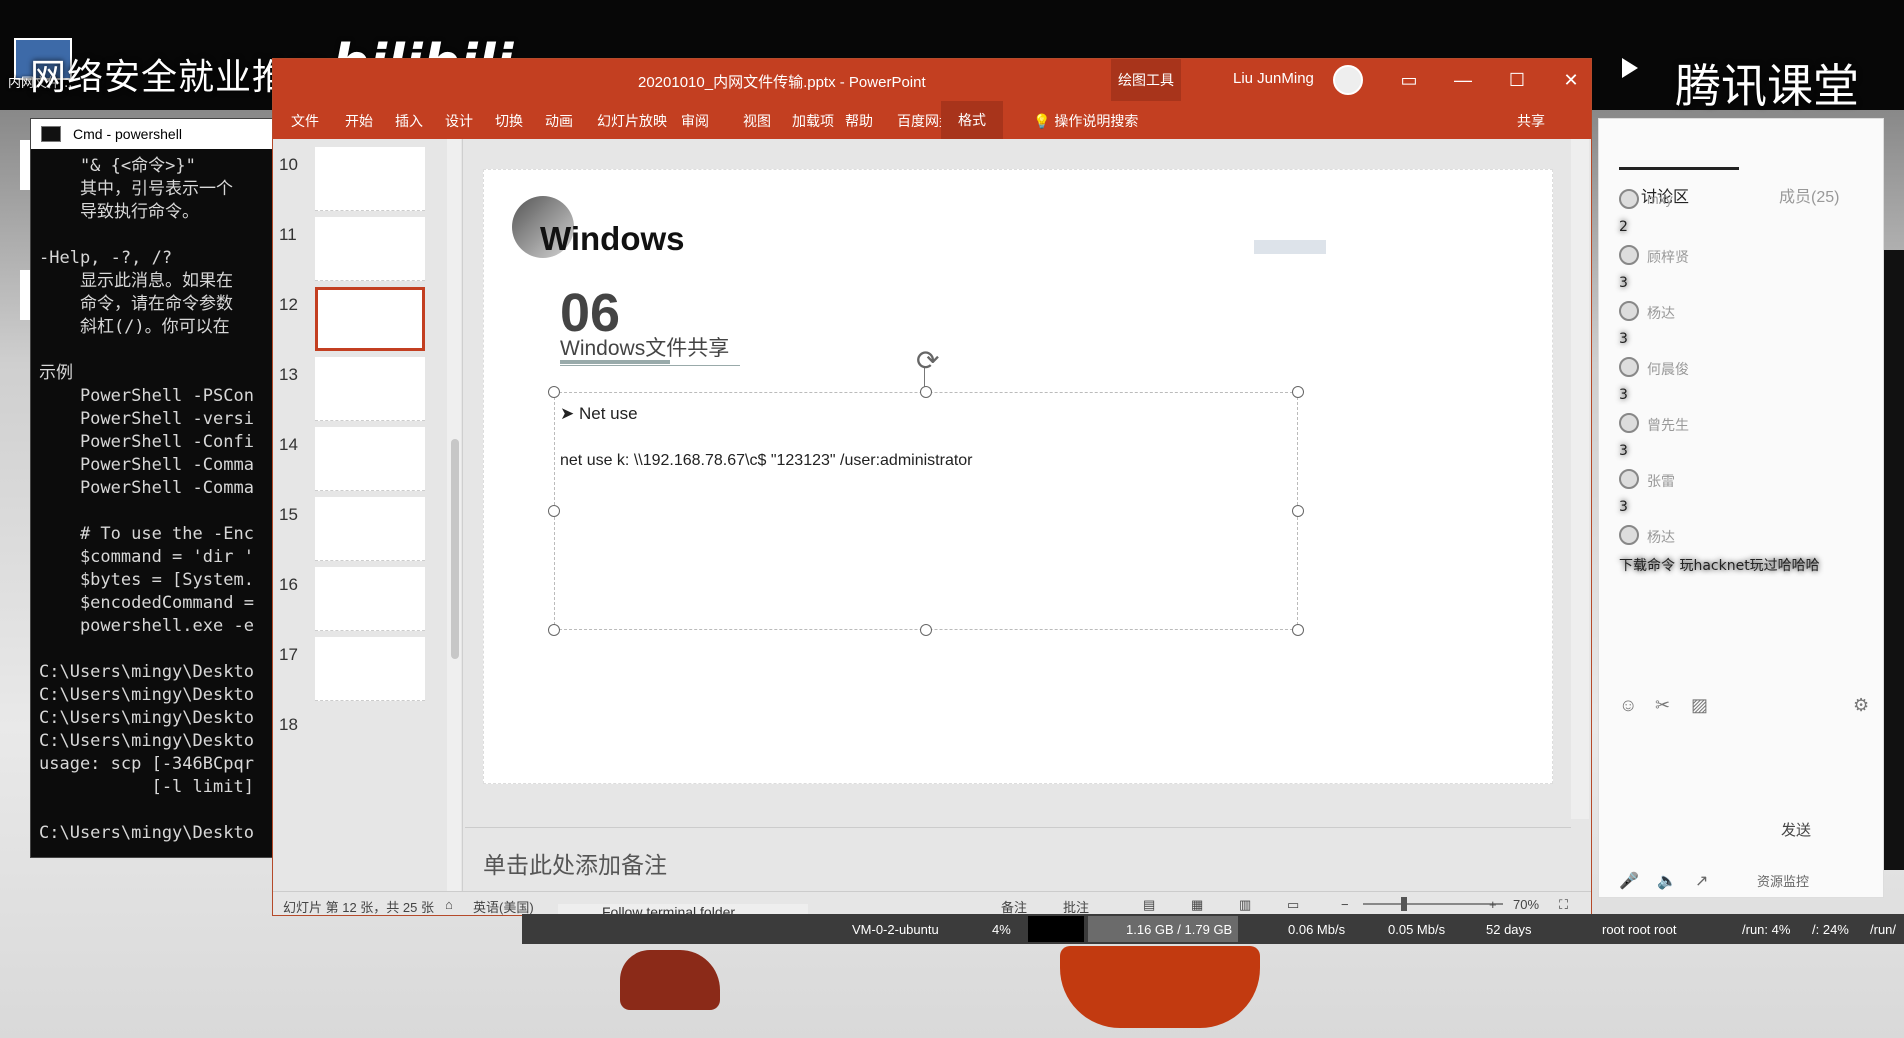 The width and height of the screenshot is (1904, 1038). I want to click on sender-name: mxy, so click(1660, 199).